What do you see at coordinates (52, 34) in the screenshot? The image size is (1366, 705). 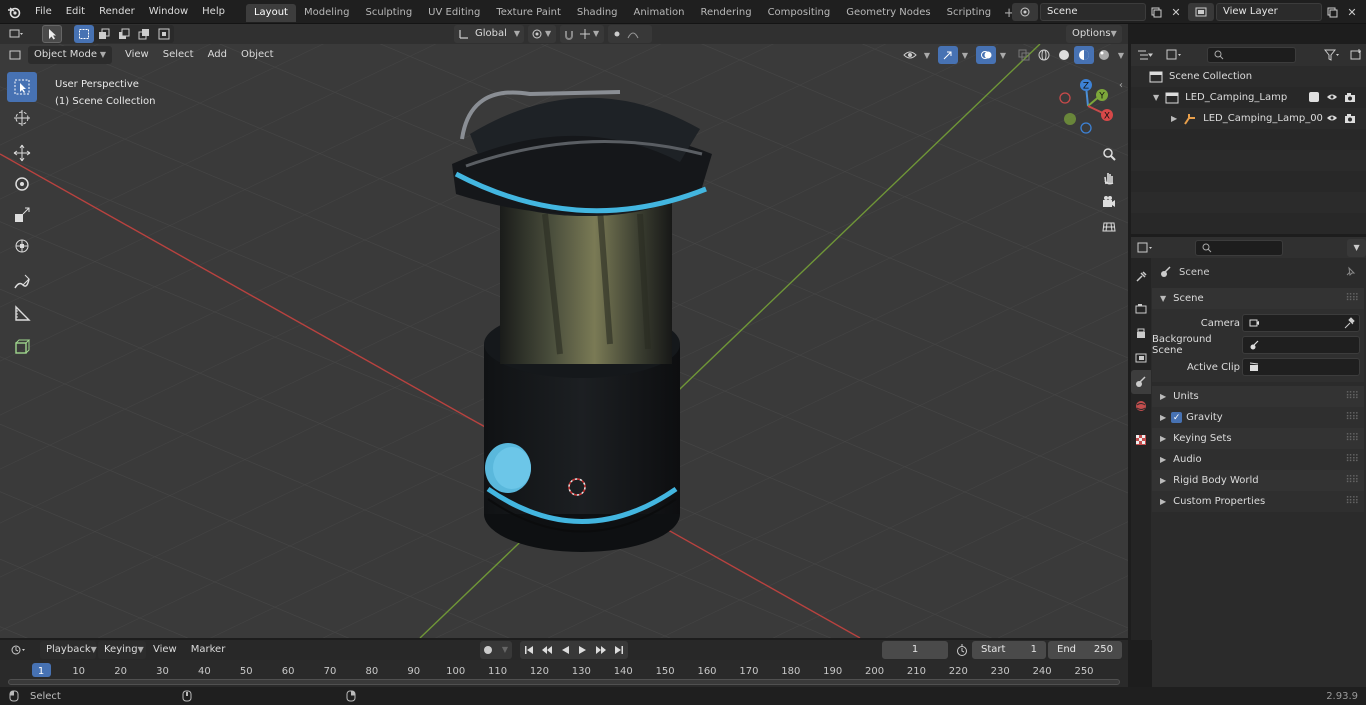 I see `select-tool-icon` at bounding box center [52, 34].